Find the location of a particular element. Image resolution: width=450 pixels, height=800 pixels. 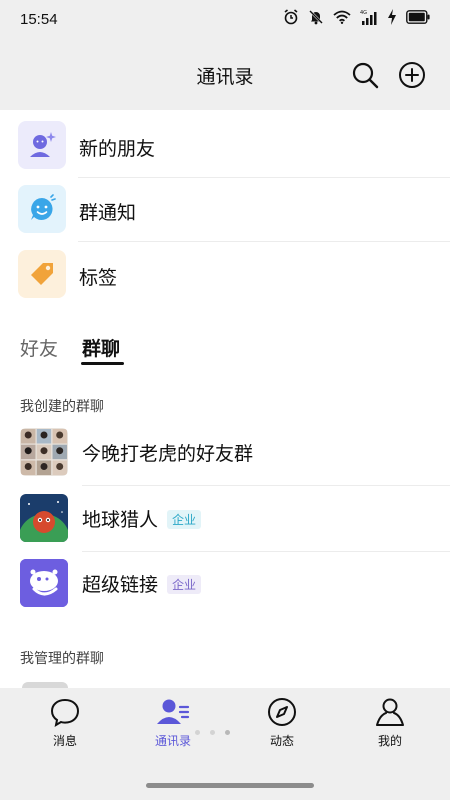

nav-label: 消息 is located at coordinates (64, 741).